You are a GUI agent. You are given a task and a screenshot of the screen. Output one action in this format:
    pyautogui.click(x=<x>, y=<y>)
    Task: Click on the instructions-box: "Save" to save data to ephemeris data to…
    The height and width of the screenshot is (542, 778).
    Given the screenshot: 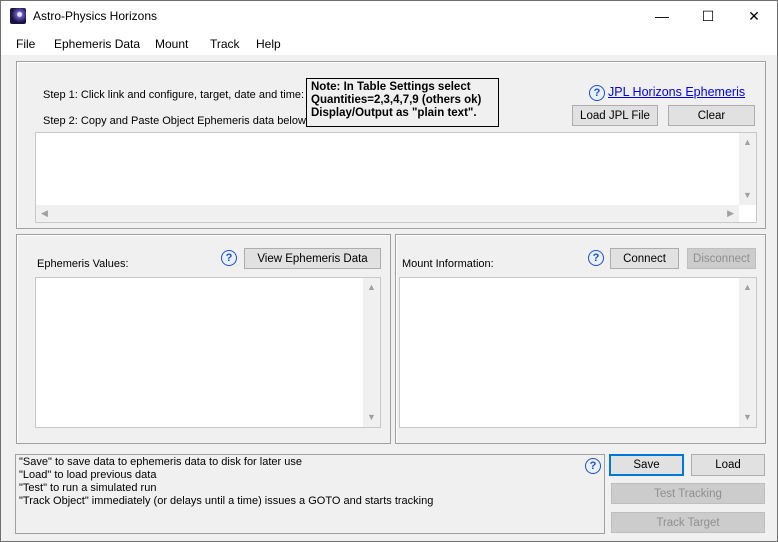 What is the action you would take?
    pyautogui.click(x=310, y=494)
    